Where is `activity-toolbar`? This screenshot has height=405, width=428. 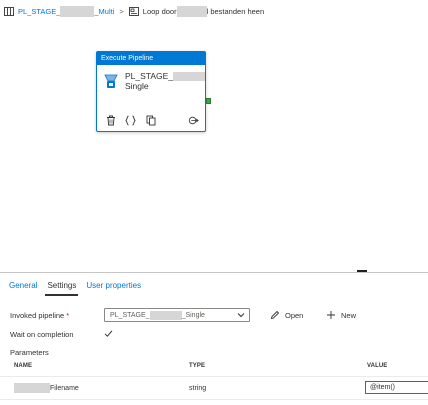
activity-toolbar is located at coordinates (152, 120).